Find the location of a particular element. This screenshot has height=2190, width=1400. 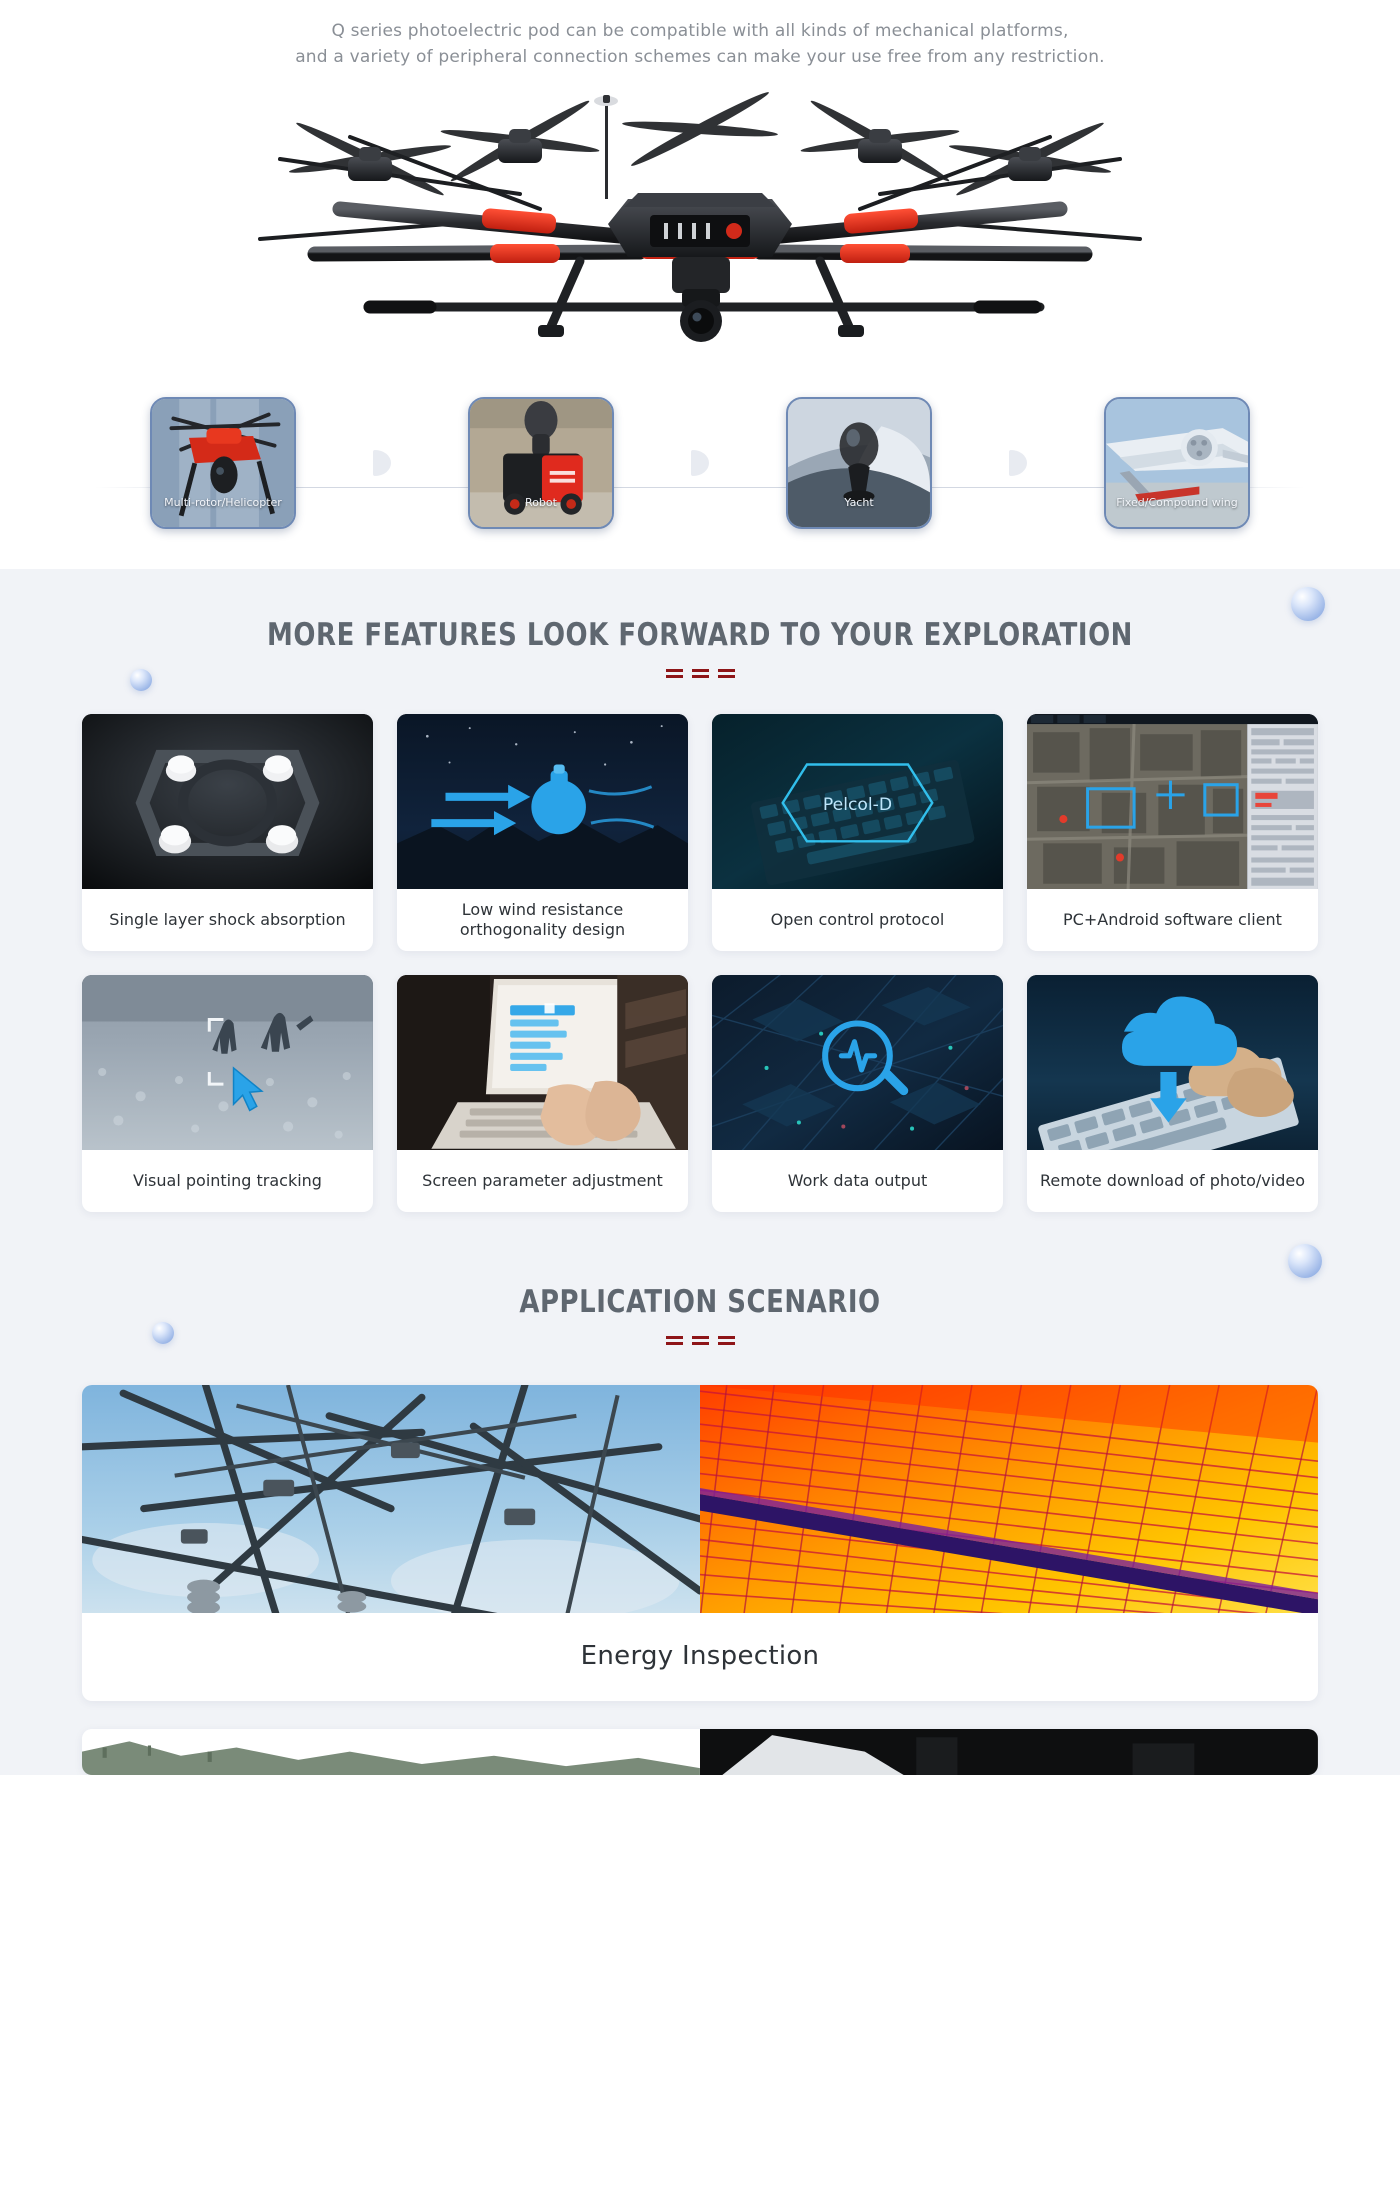

feature-card: Visual pointing tracking is located at coordinates (227, 1093).